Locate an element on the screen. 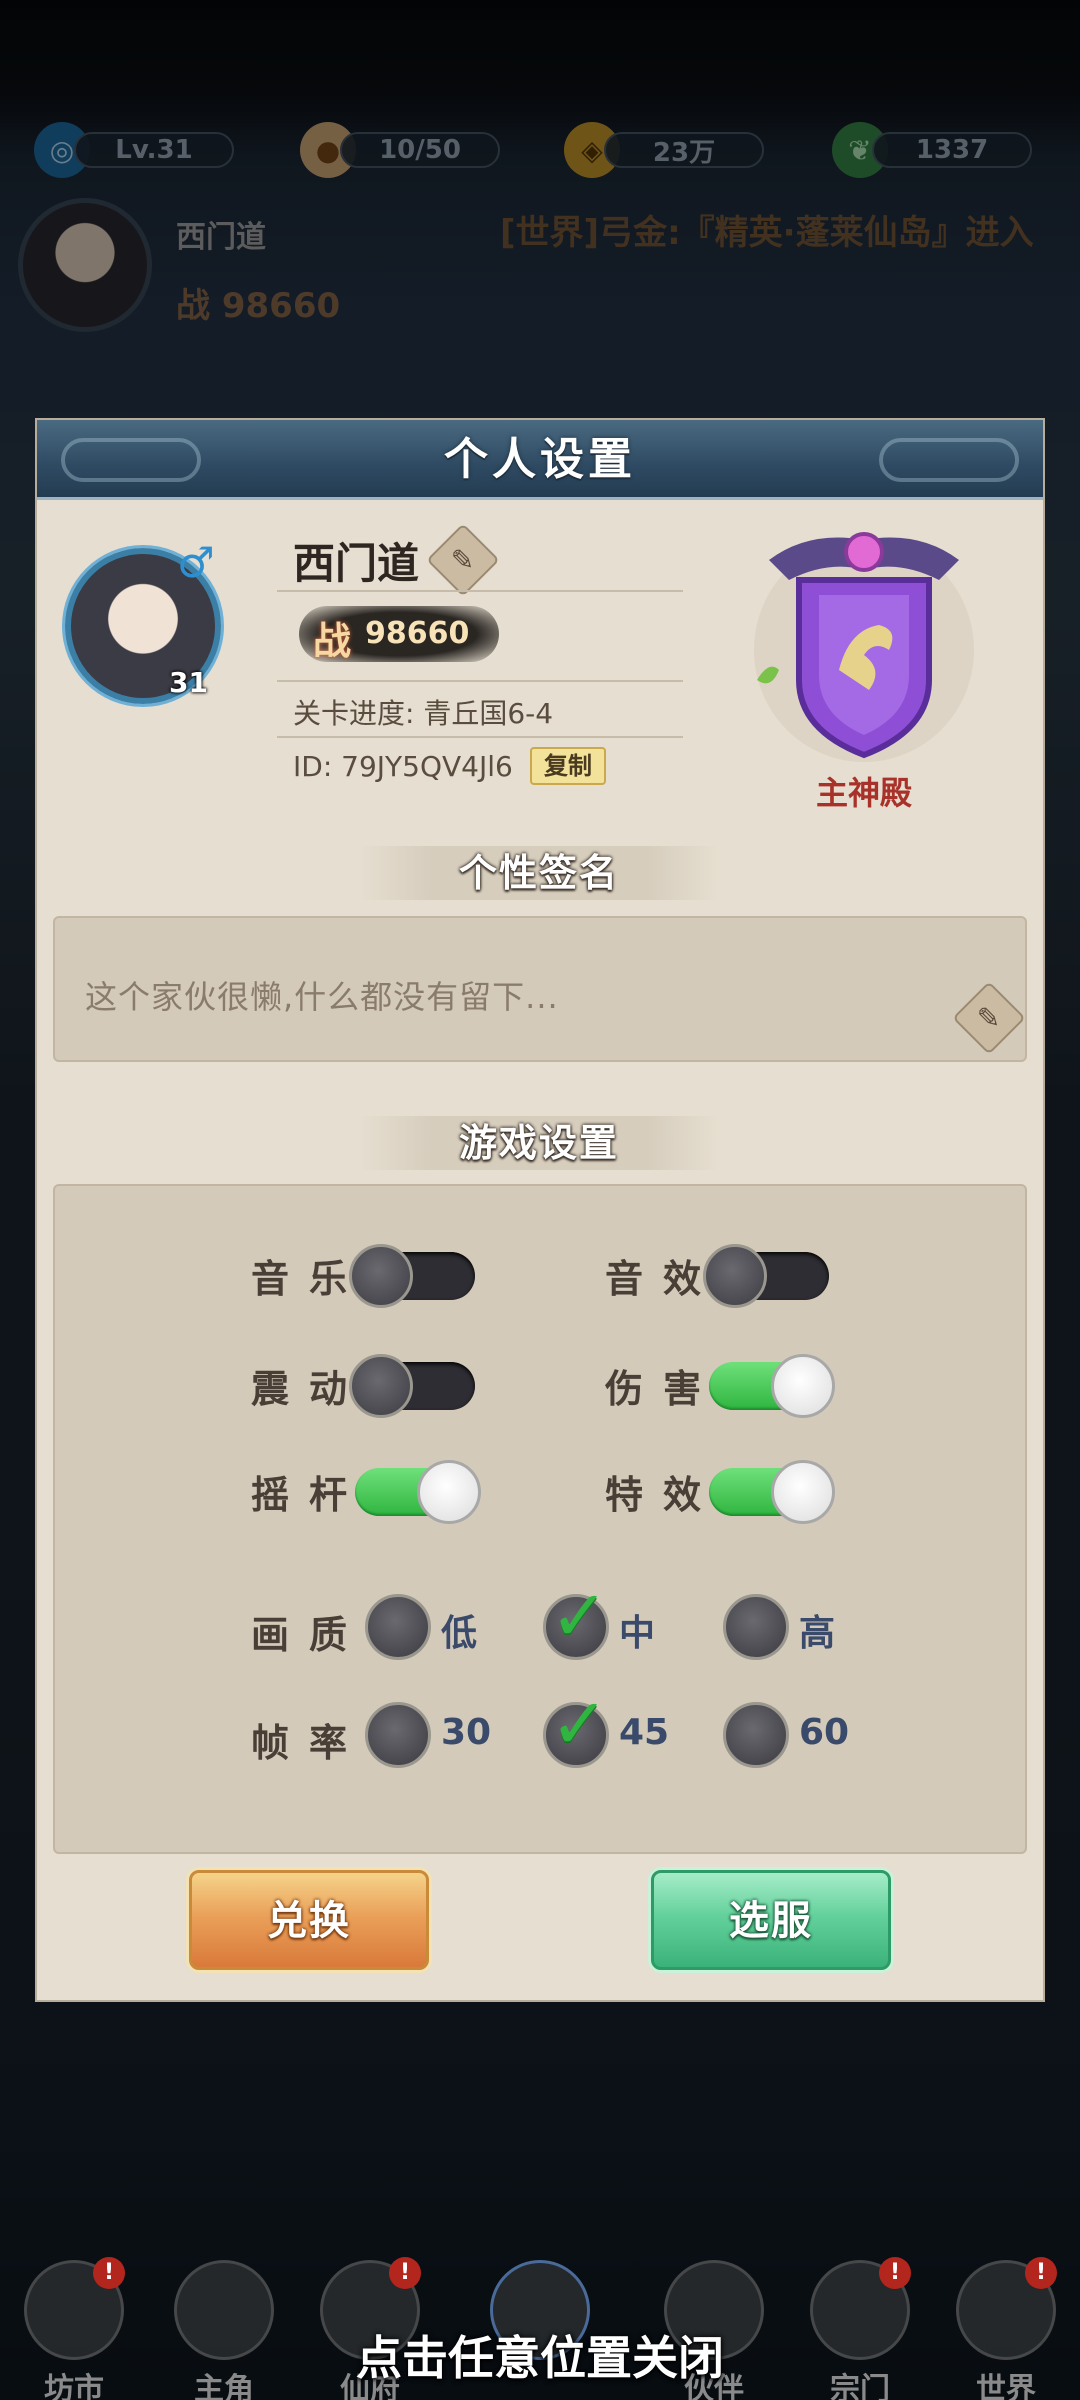 Image resolution: width=1080 pixels, height=2400 pixels. edit-signature-icon: ✎ is located at coordinates (989, 1018).